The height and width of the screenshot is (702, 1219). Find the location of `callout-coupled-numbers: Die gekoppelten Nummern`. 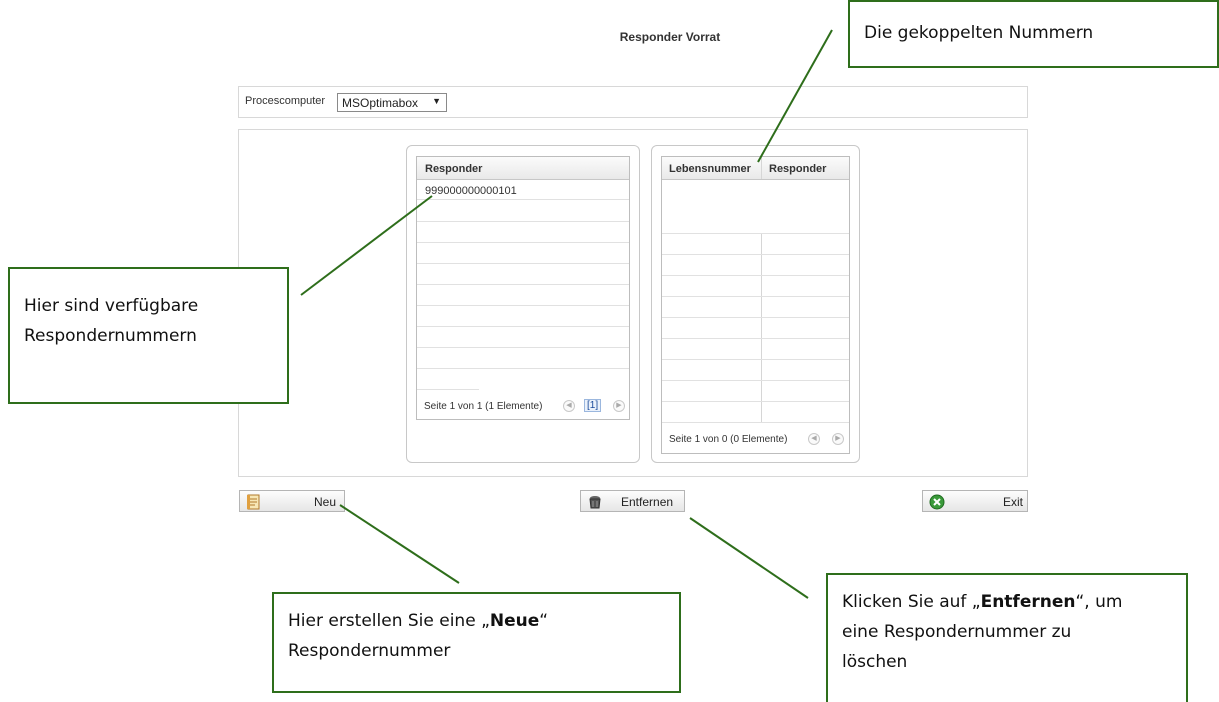

callout-coupled-numbers: Die gekoppelten Nummern is located at coordinates (1033, 34).